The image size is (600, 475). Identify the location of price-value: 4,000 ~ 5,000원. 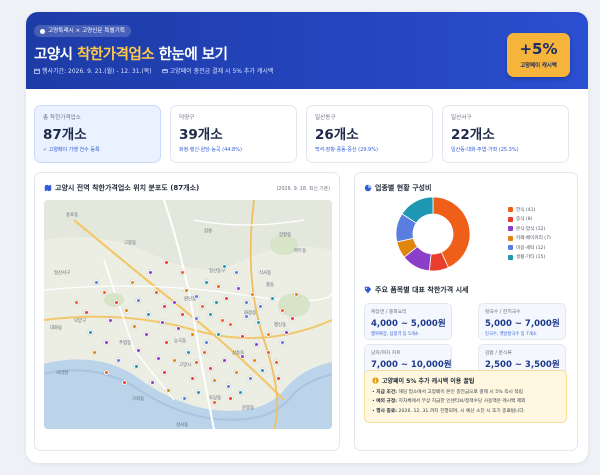
(408, 324).